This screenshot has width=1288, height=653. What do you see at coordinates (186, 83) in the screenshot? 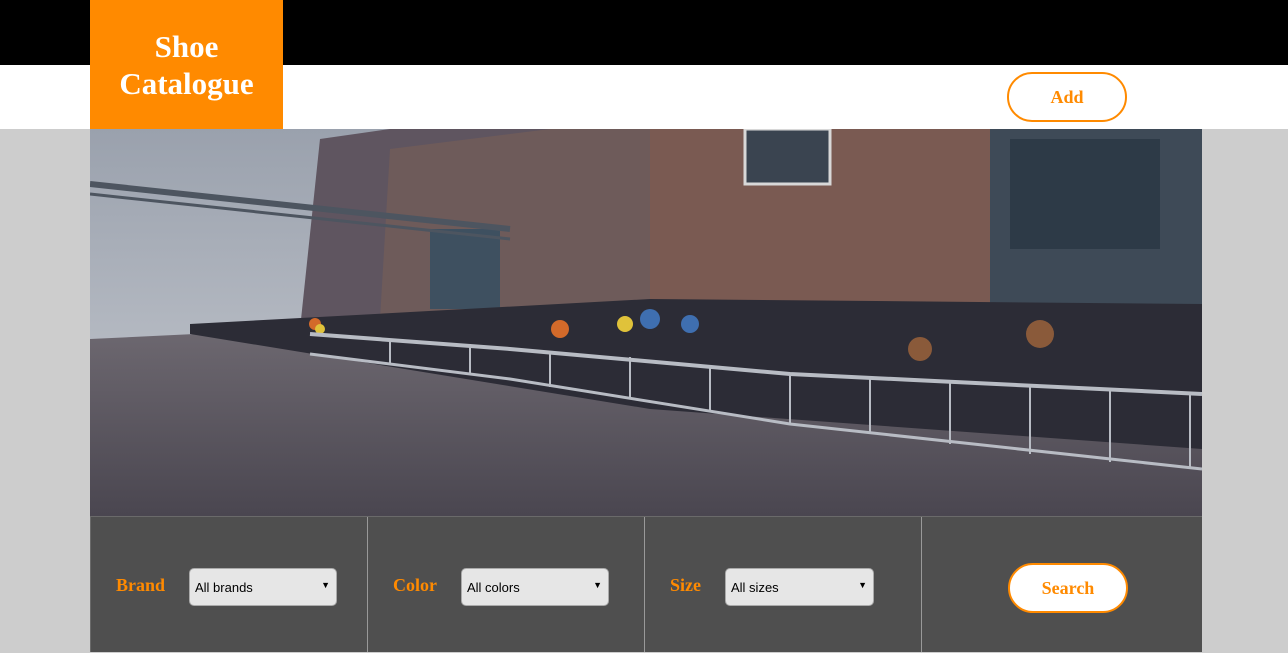
I see `logo-line-2: Catalogue` at bounding box center [186, 83].